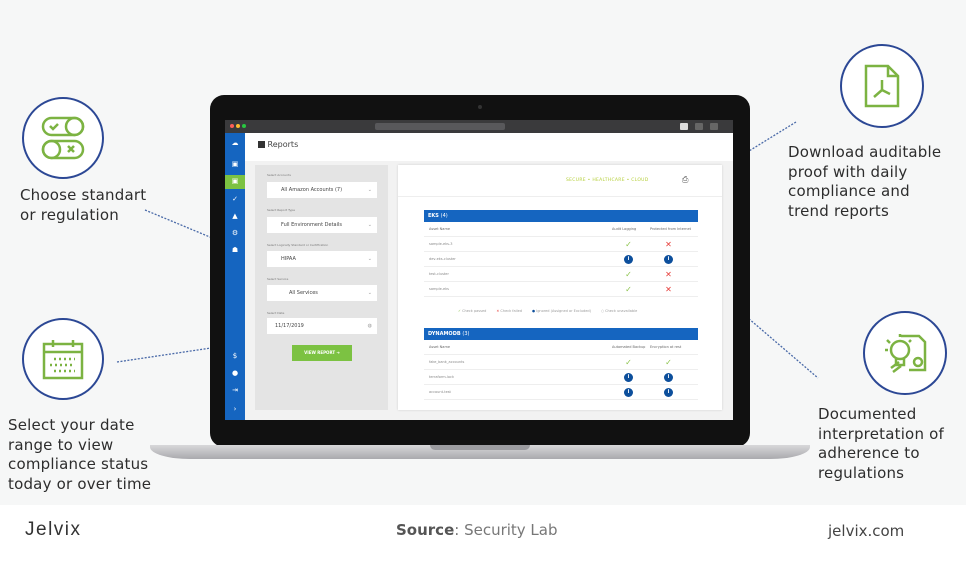 The width and height of the screenshot is (966, 568). I want to click on date-input: 11/17/2019 ◍, so click(322, 326).